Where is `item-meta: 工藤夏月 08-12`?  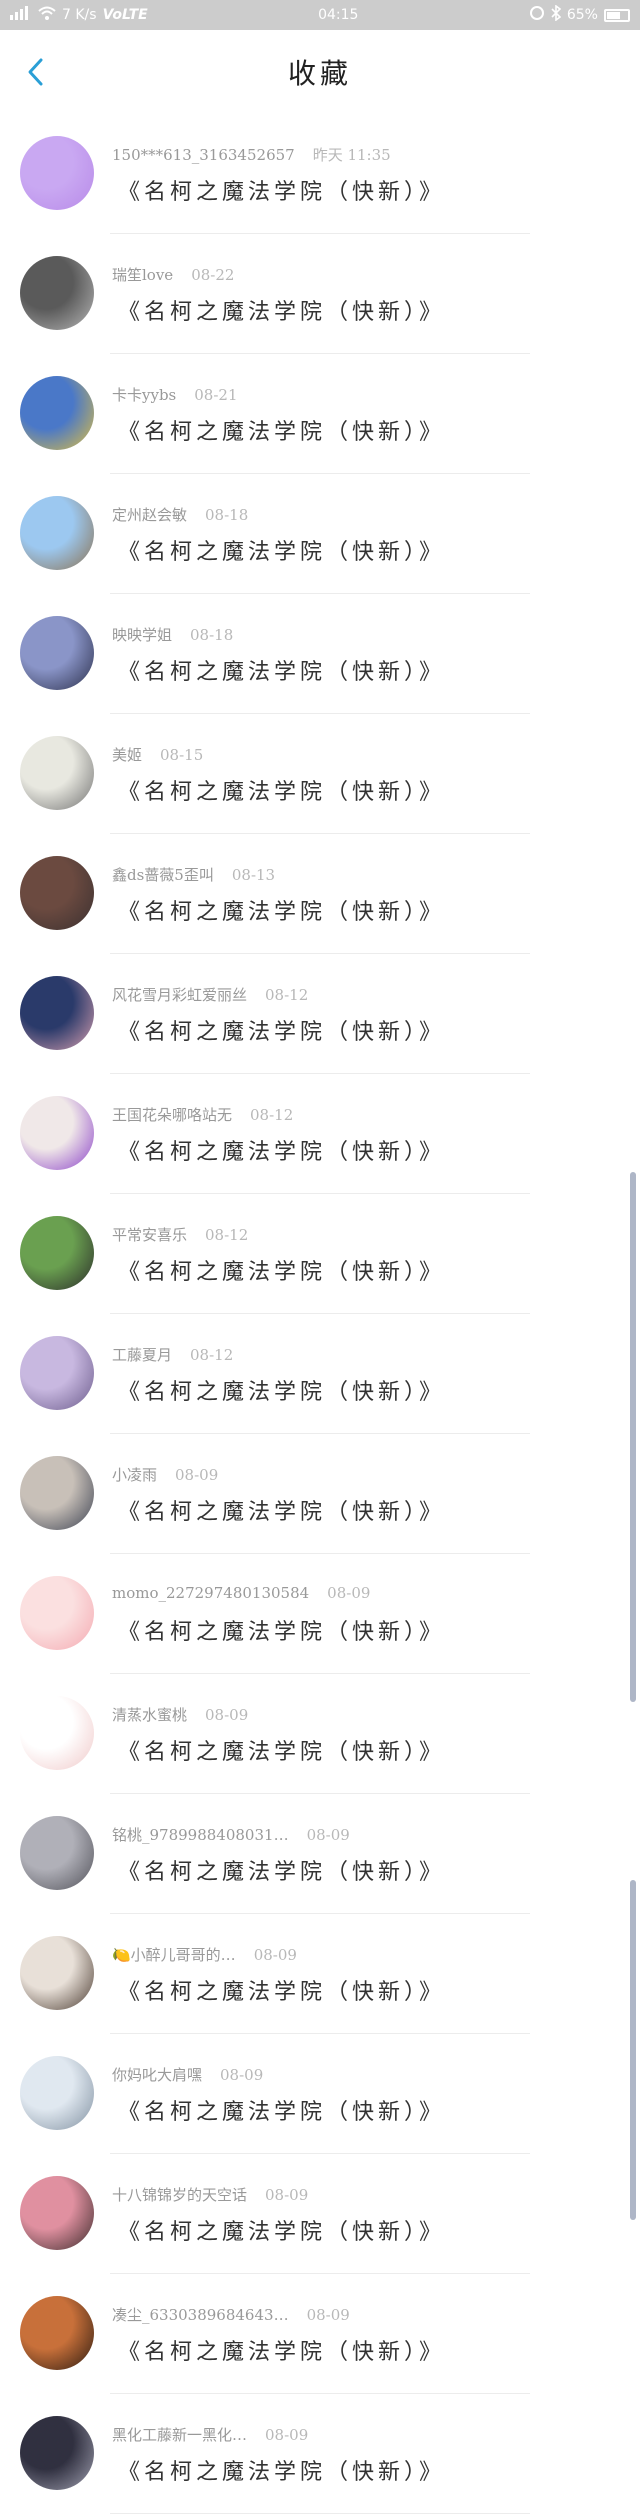 item-meta: 工藤夏月 08-12 is located at coordinates (172, 1354).